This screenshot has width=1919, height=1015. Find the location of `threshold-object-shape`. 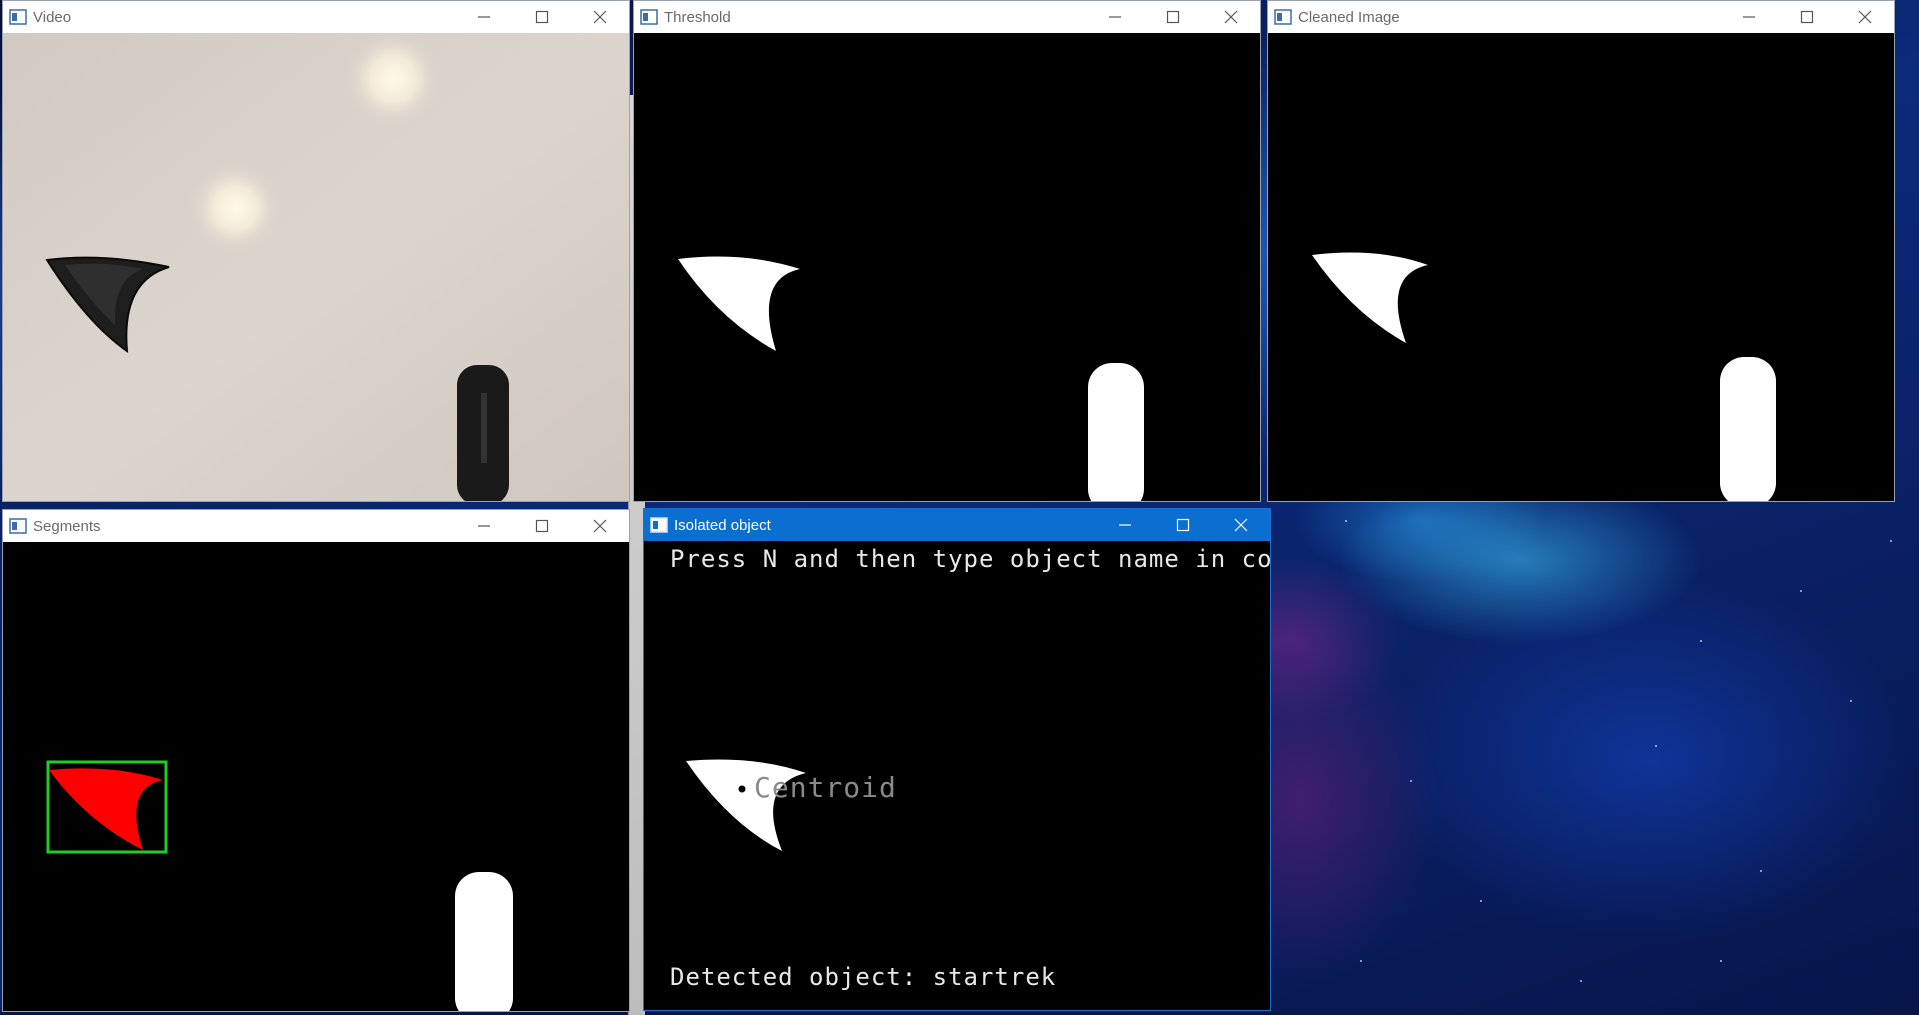

threshold-object-shape is located at coordinates (739, 303).